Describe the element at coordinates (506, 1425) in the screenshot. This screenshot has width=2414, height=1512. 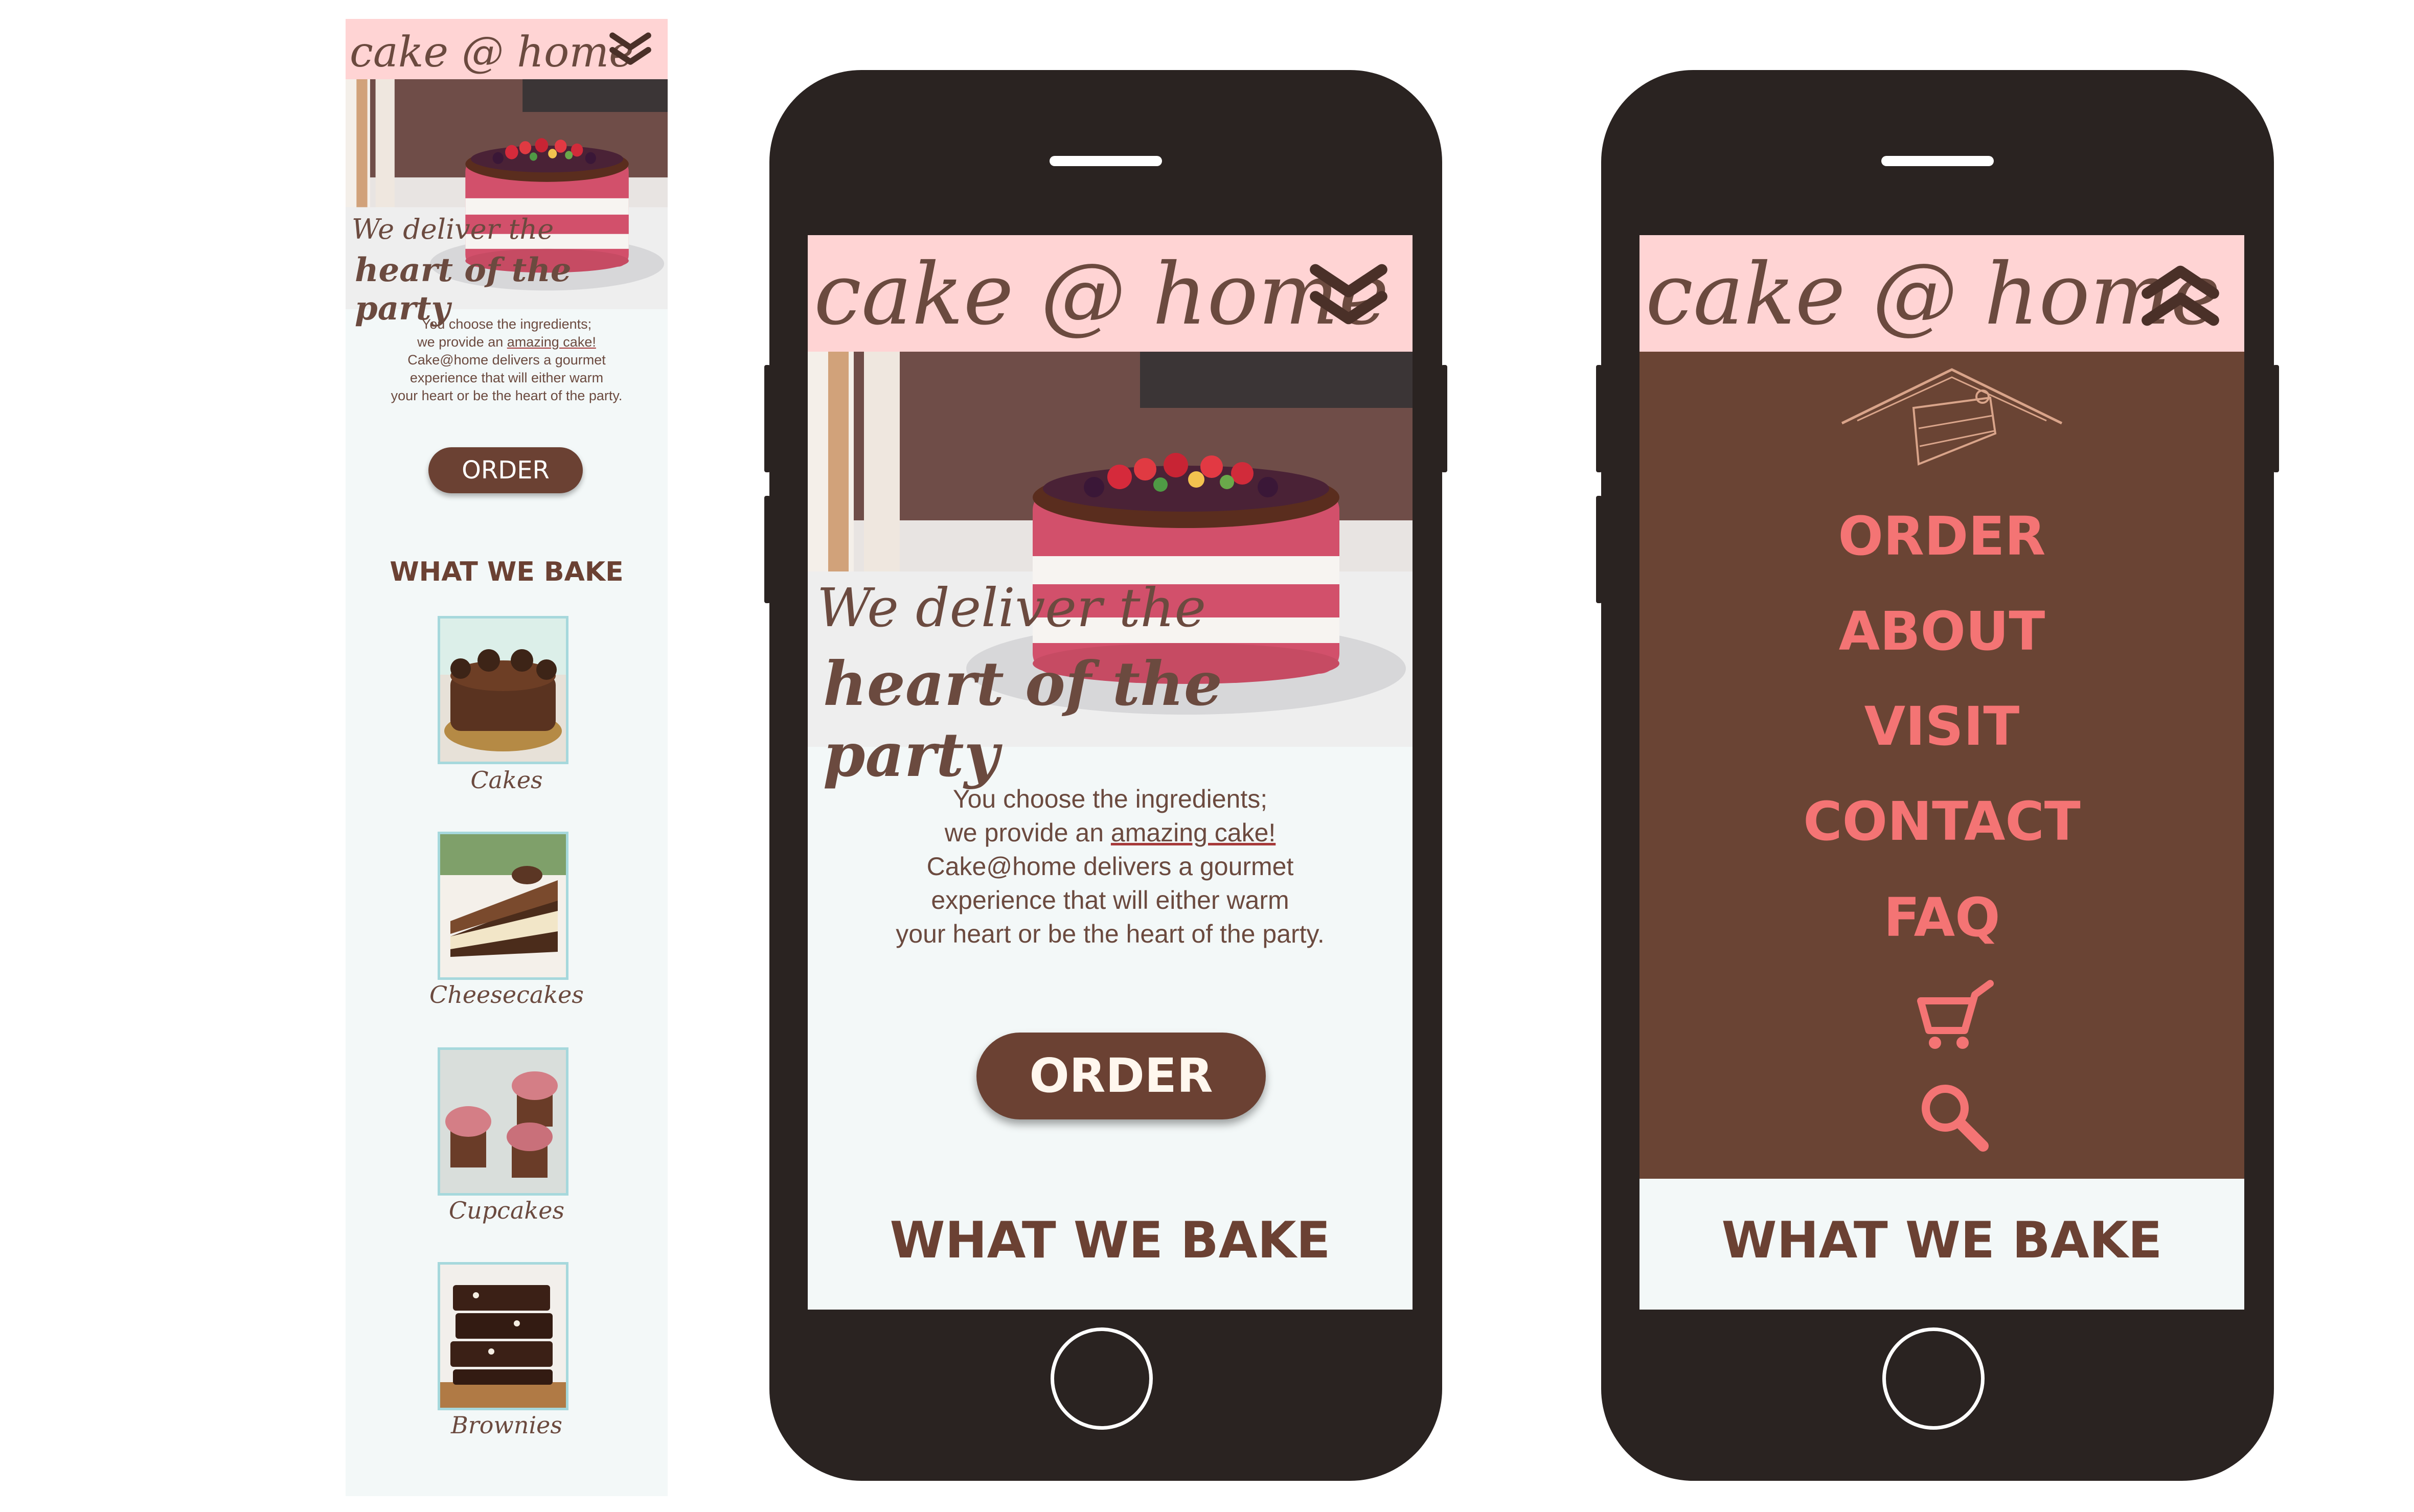
I see `product-label-brownies: Brownies` at that location.